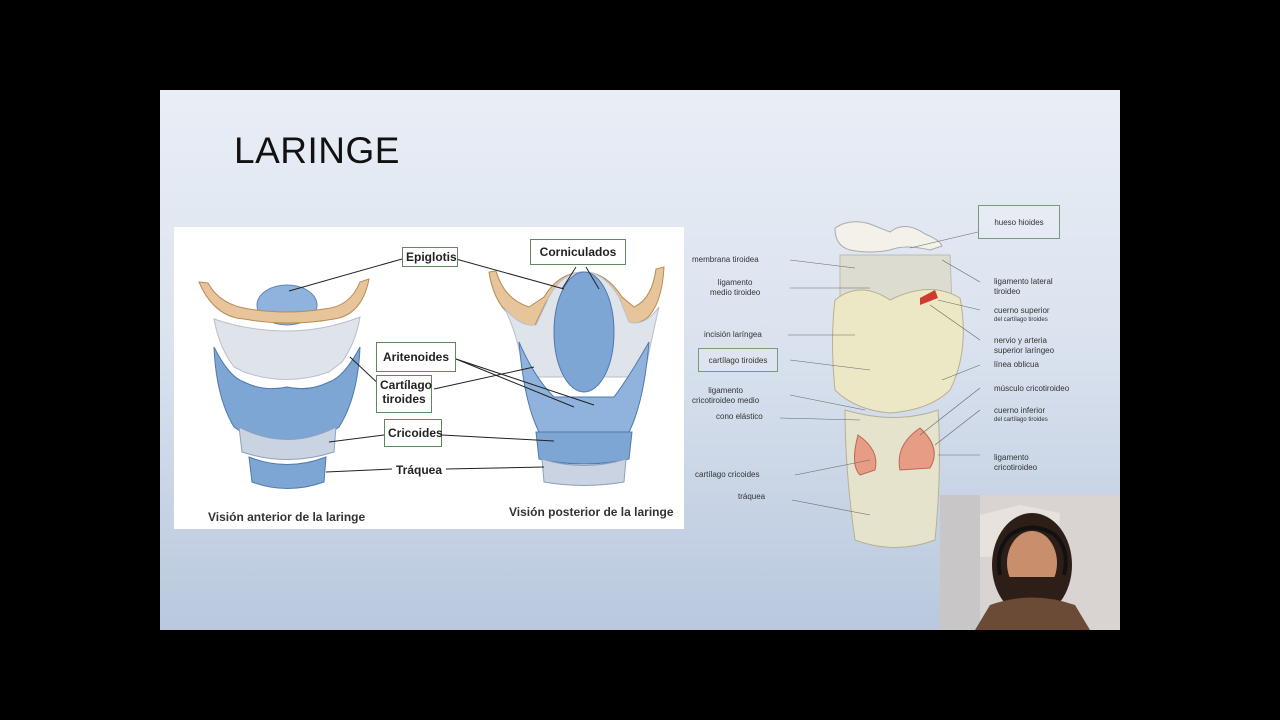 This screenshot has height=720, width=1280. What do you see at coordinates (1024, 350) in the screenshot?
I see `label-nervio-2: superior laríngeo` at bounding box center [1024, 350].